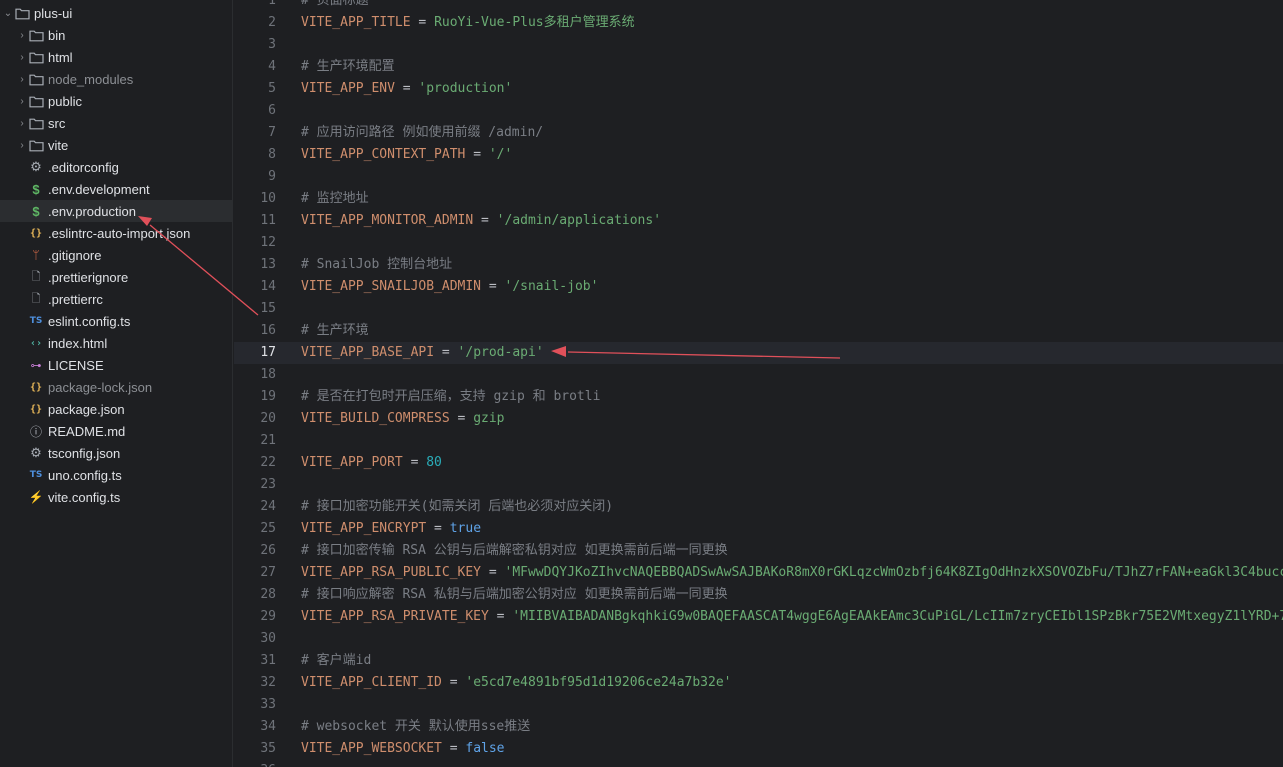 Image resolution: width=1283 pixels, height=767 pixels. What do you see at coordinates (758, 23) in the screenshot?
I see `code-line: 2 VITE_APP_TITLE = RuoYi-Vue-Plus多租户管理系统` at bounding box center [758, 23].